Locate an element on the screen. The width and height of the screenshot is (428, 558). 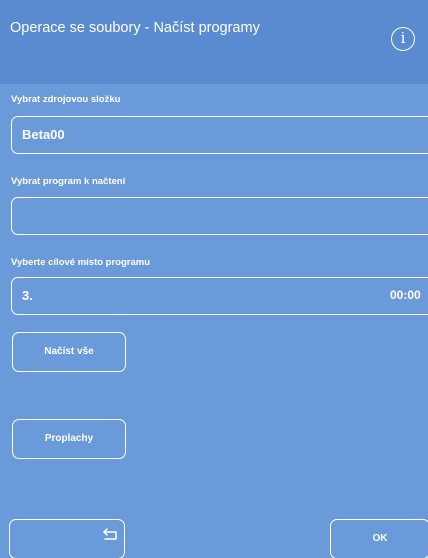
program-label: Vybrat program k načtení is located at coordinates (68, 181).